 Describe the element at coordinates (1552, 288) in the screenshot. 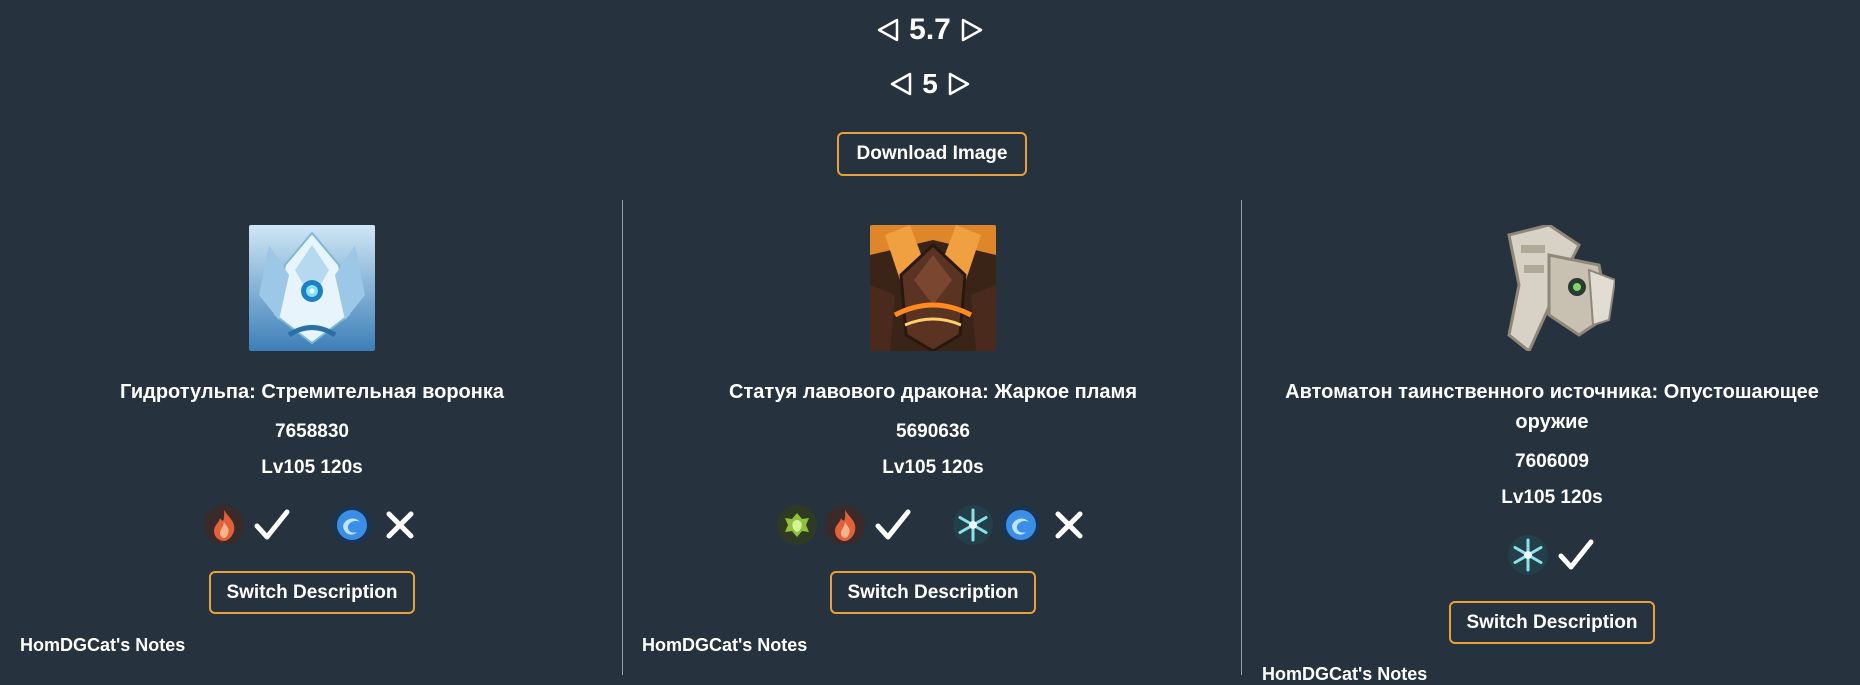

I see `enemy-portrait-automaton` at that location.